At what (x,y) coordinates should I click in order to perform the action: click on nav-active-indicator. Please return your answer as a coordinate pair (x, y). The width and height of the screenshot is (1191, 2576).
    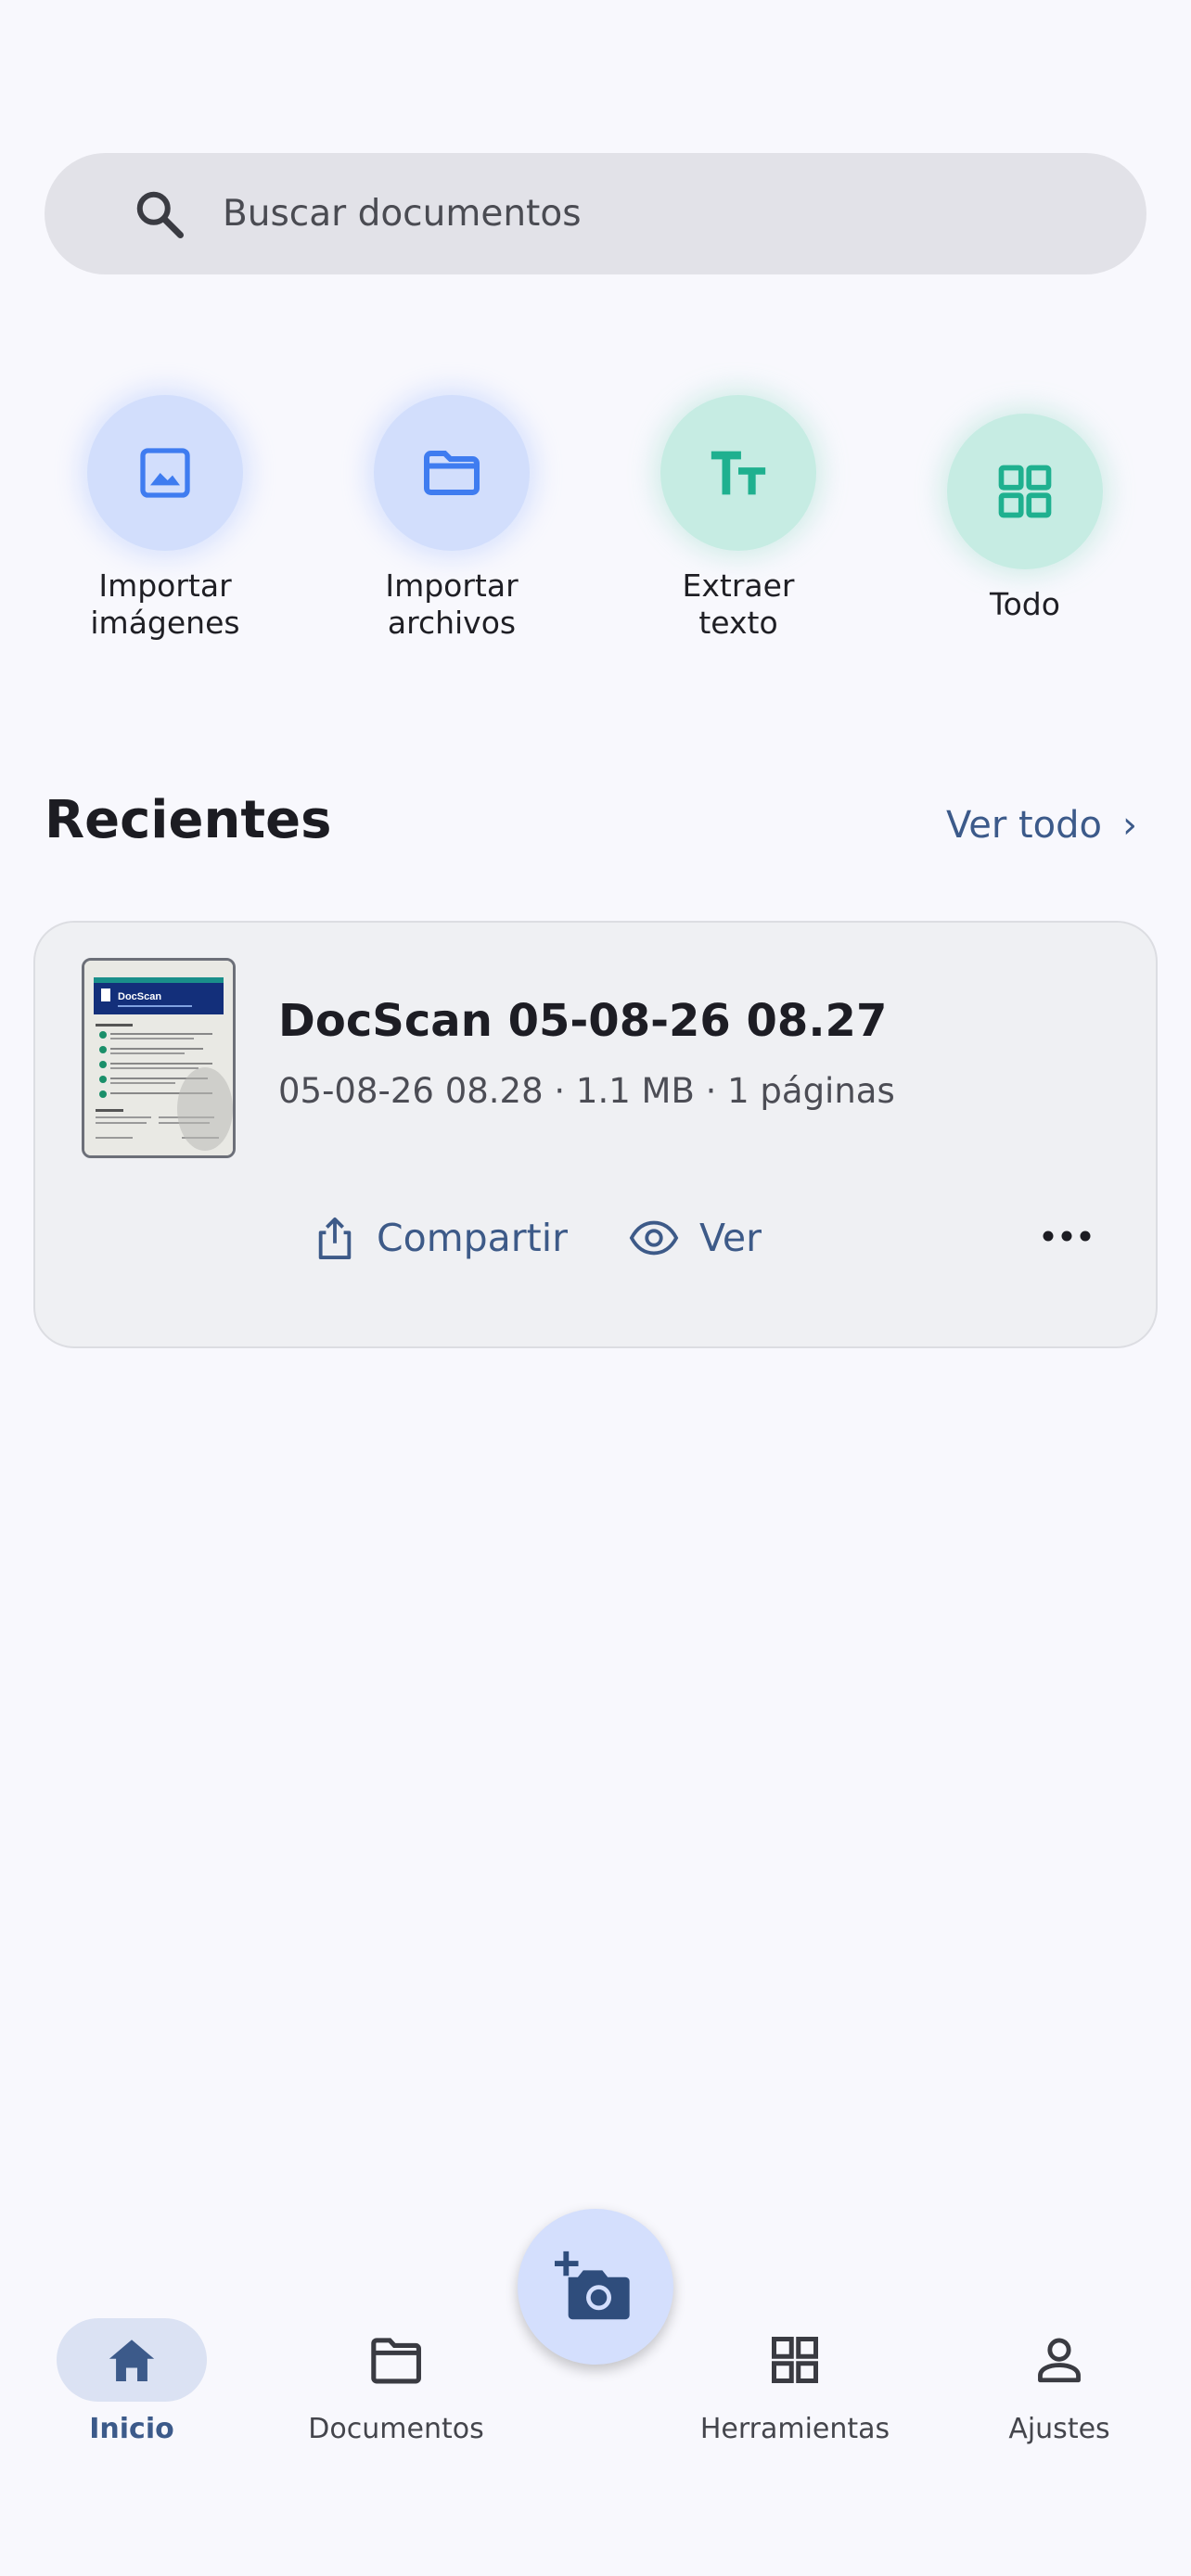
    Looking at the image, I should click on (132, 2360).